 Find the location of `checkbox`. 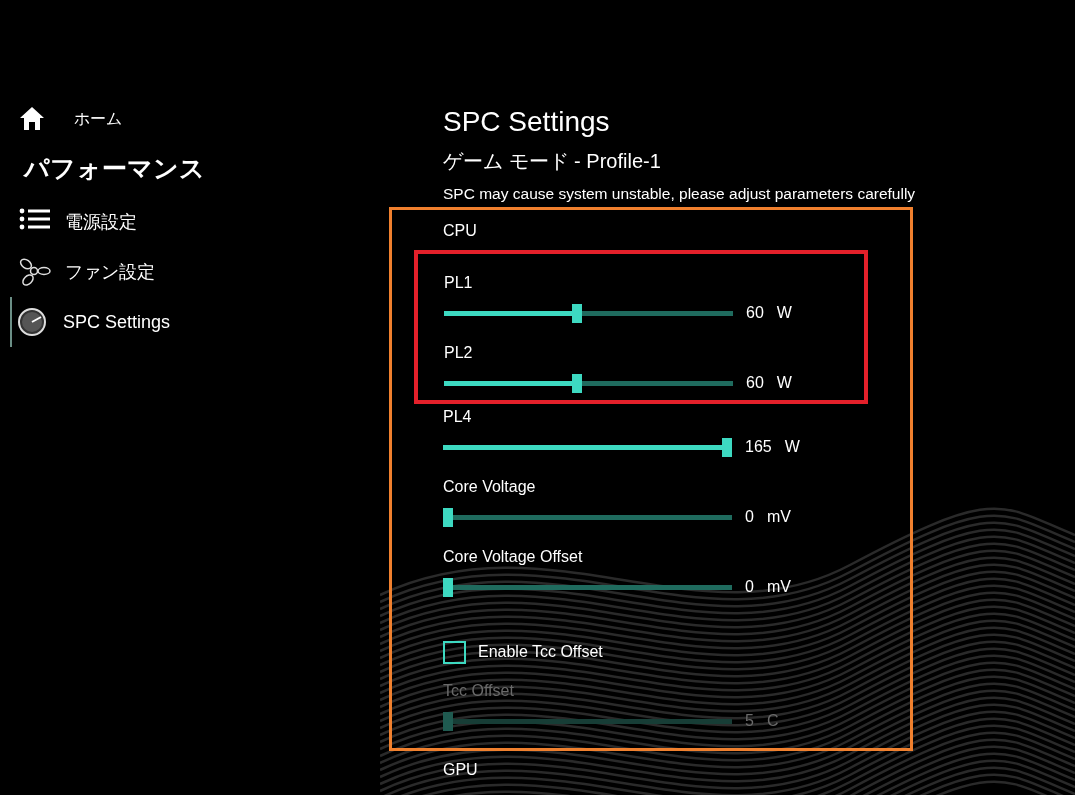

checkbox is located at coordinates (454, 652).